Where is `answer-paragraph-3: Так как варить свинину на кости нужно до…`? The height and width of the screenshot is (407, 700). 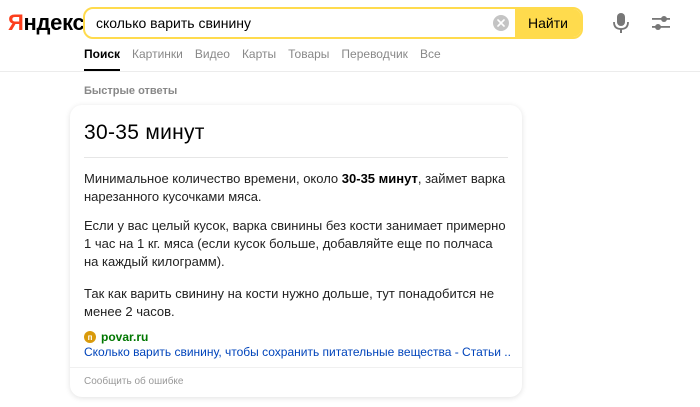
answer-paragraph-3: Так как варить свинину на кости нужно до… is located at coordinates (289, 302).